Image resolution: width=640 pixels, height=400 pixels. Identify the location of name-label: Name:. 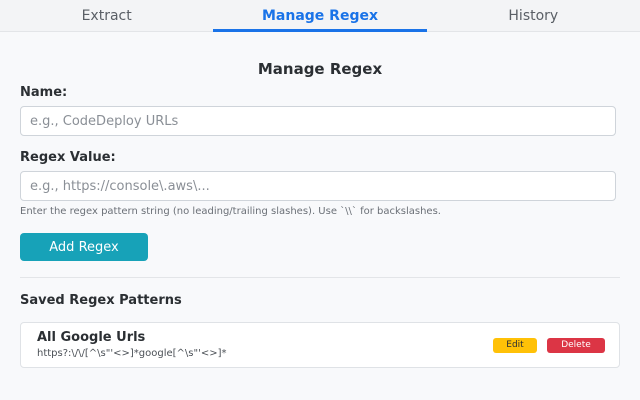
(44, 92).